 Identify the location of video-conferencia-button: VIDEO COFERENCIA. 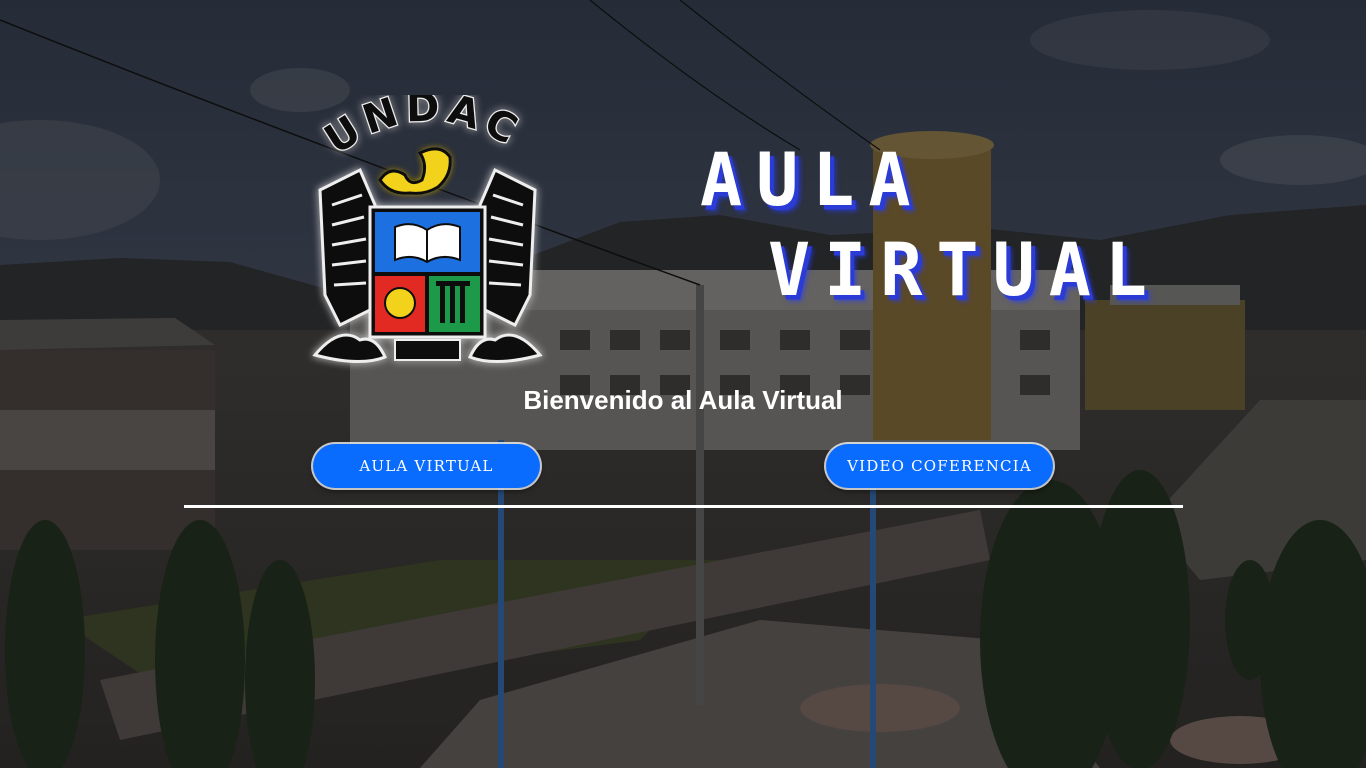
(939, 466).